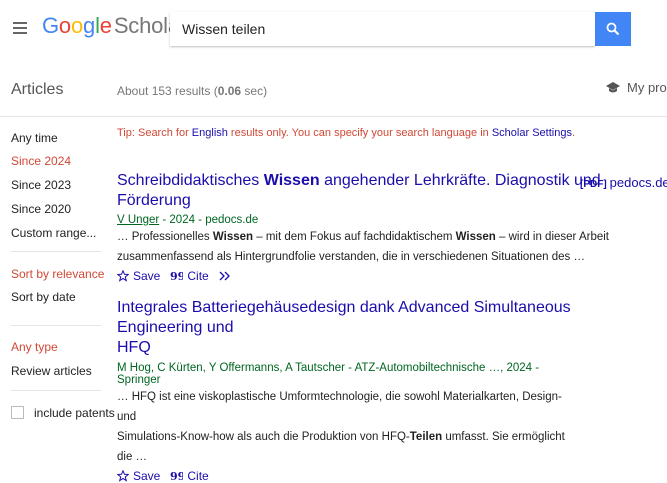 This screenshot has width=667, height=483. What do you see at coordinates (37, 89) in the screenshot?
I see `articles-heading: Articles` at bounding box center [37, 89].